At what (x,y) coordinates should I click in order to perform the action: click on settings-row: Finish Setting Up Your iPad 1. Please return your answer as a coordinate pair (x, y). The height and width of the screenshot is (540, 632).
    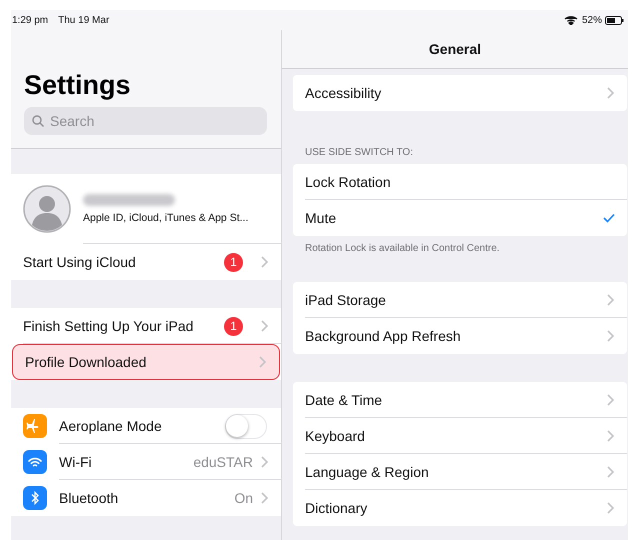
    Looking at the image, I should click on (146, 326).